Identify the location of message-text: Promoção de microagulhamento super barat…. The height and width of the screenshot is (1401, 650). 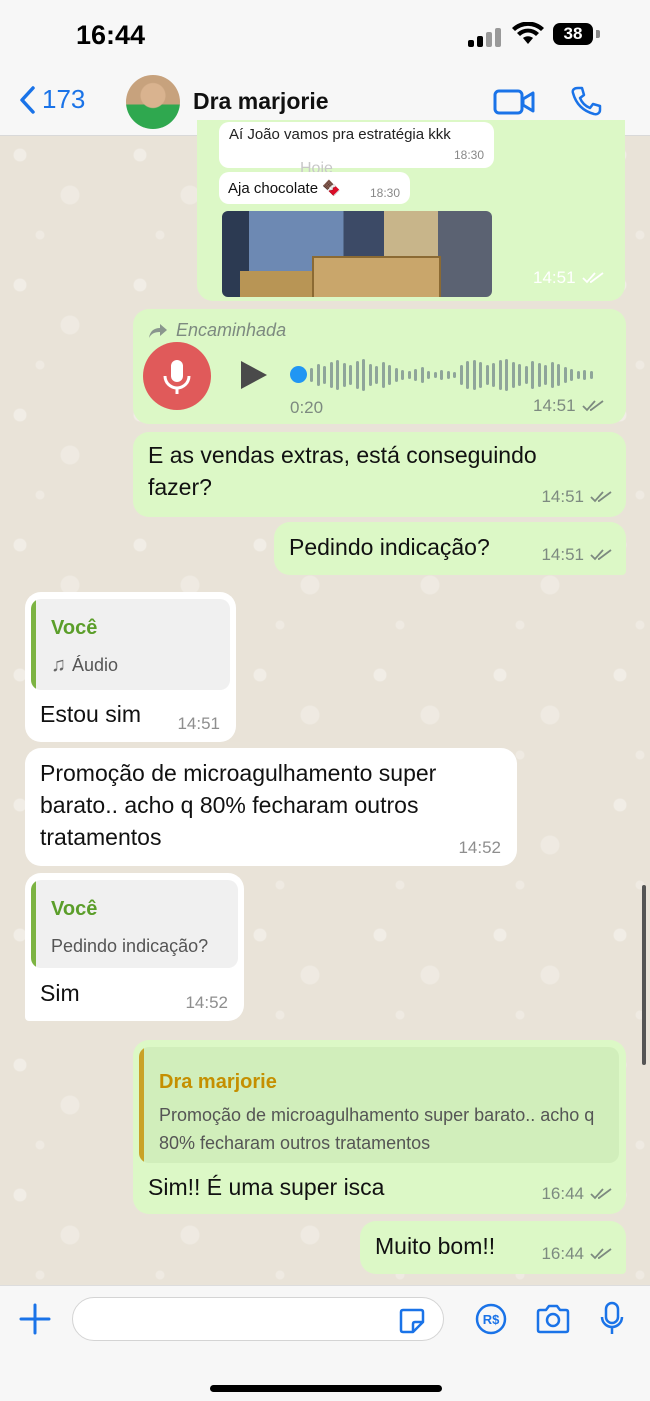
(238, 805).